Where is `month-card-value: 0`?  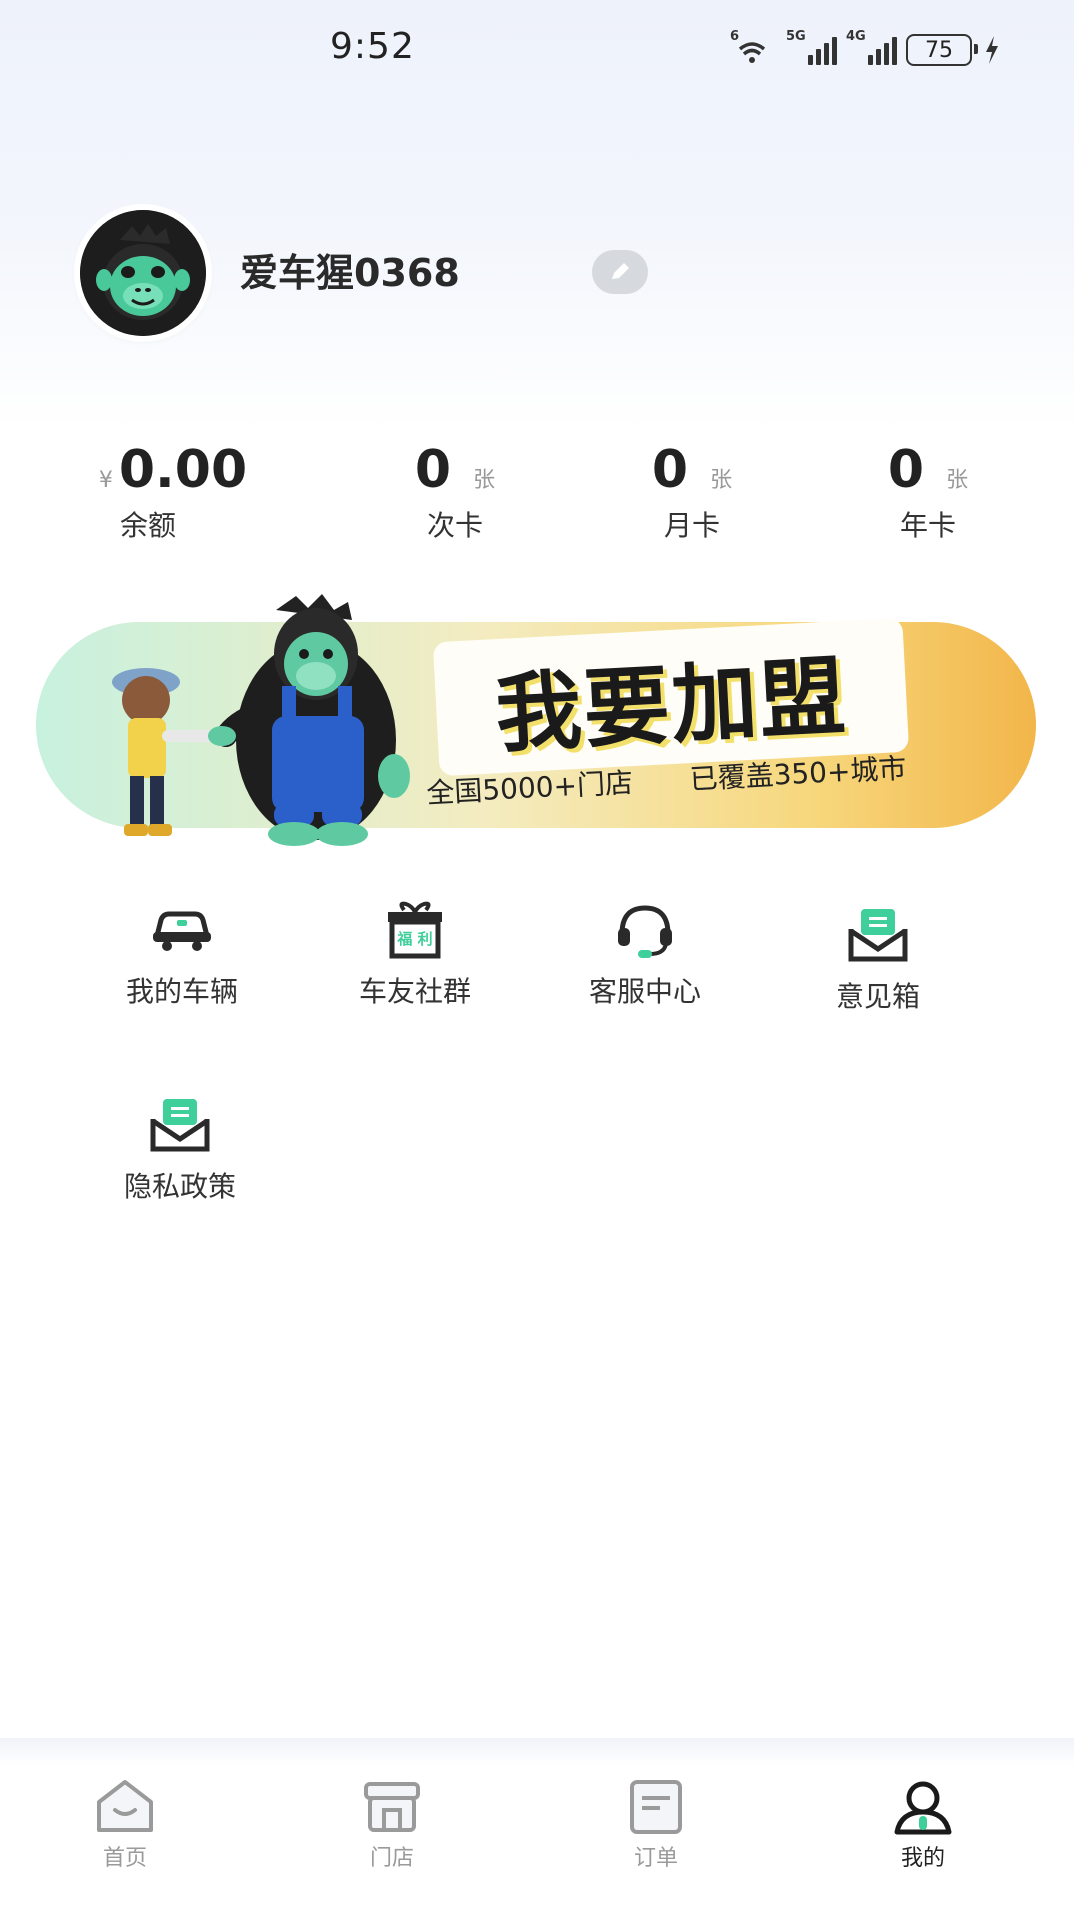
month-card-value: 0 is located at coordinates (670, 470).